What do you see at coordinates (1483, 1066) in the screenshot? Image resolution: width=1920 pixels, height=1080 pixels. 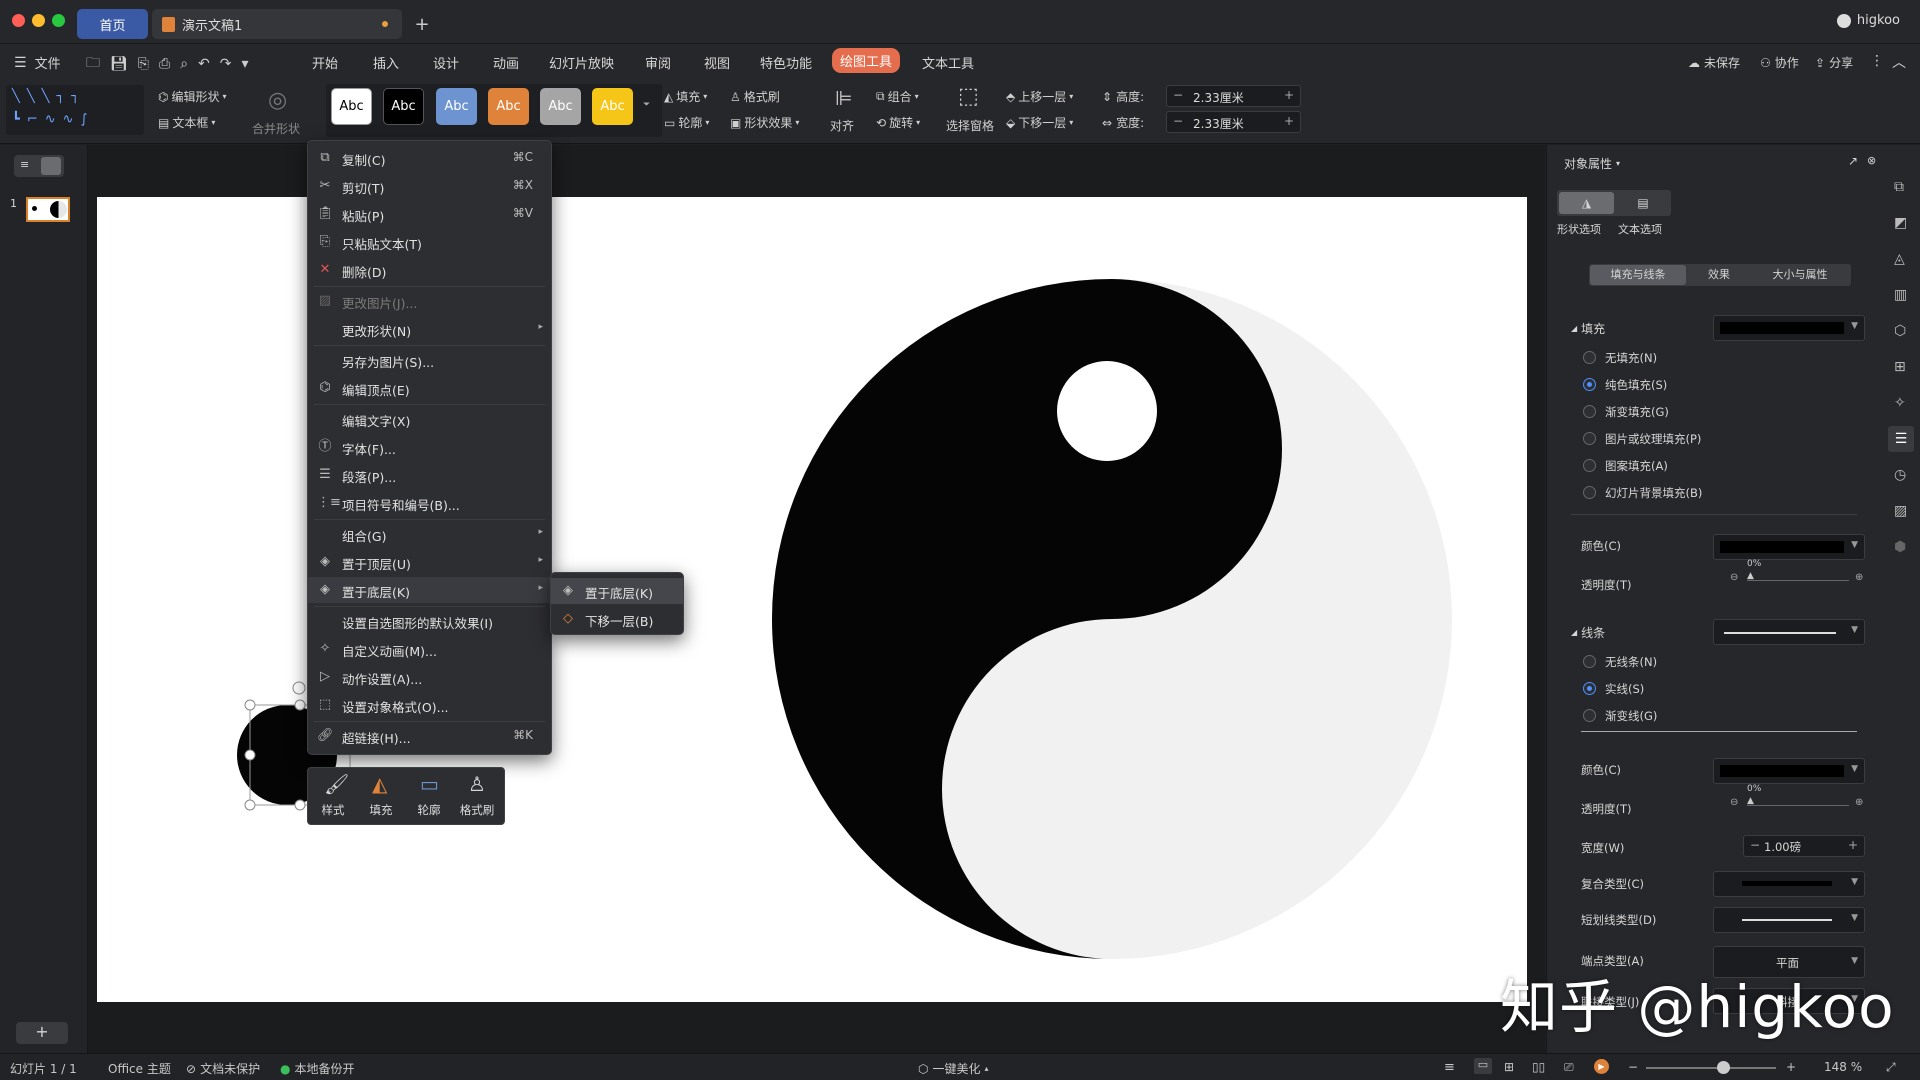 I see `normal-view-icon: ▭` at bounding box center [1483, 1066].